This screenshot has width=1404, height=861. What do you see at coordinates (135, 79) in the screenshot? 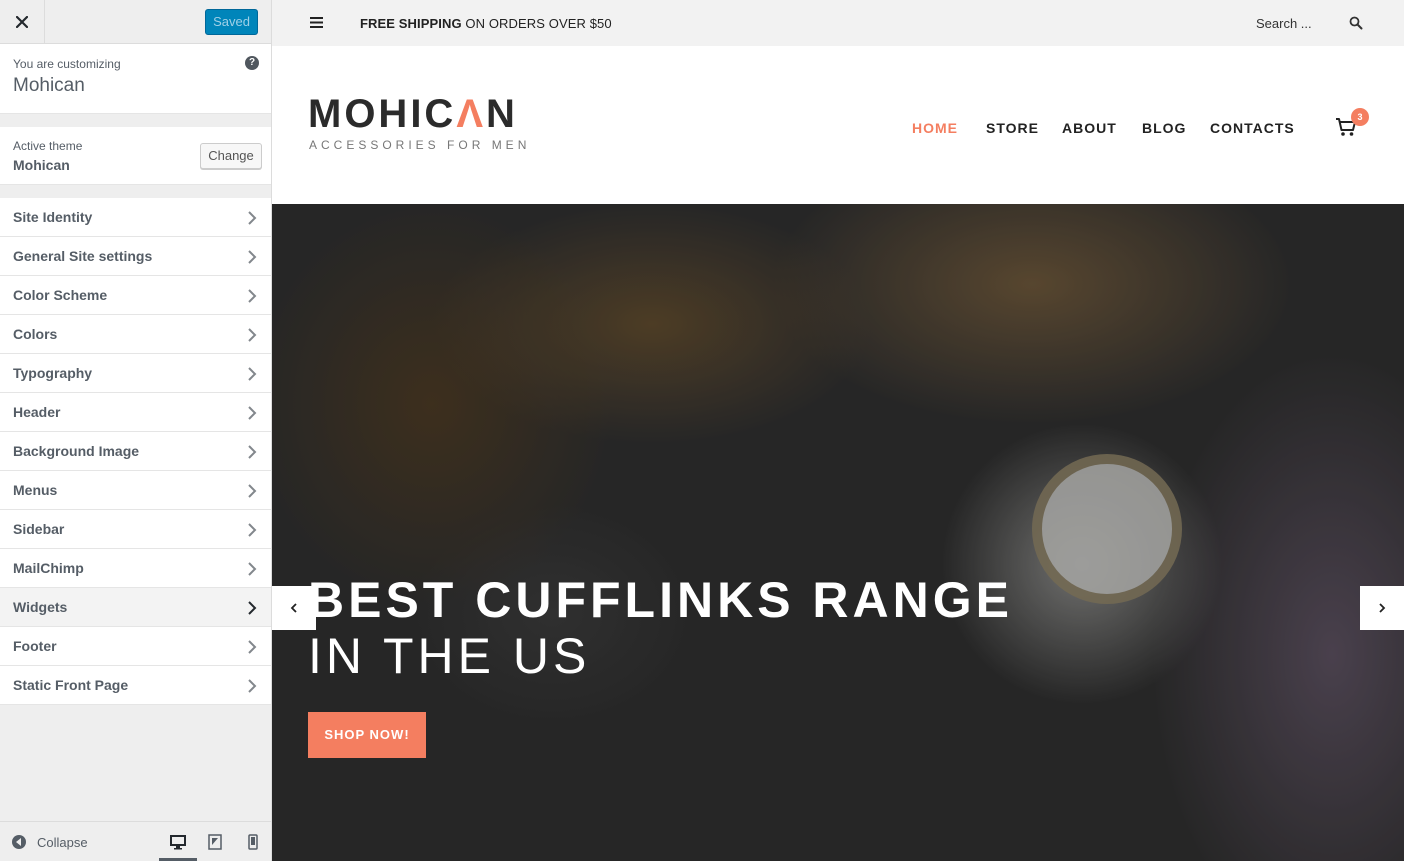
I see `customizing-info: You are customizing Mohican` at bounding box center [135, 79].